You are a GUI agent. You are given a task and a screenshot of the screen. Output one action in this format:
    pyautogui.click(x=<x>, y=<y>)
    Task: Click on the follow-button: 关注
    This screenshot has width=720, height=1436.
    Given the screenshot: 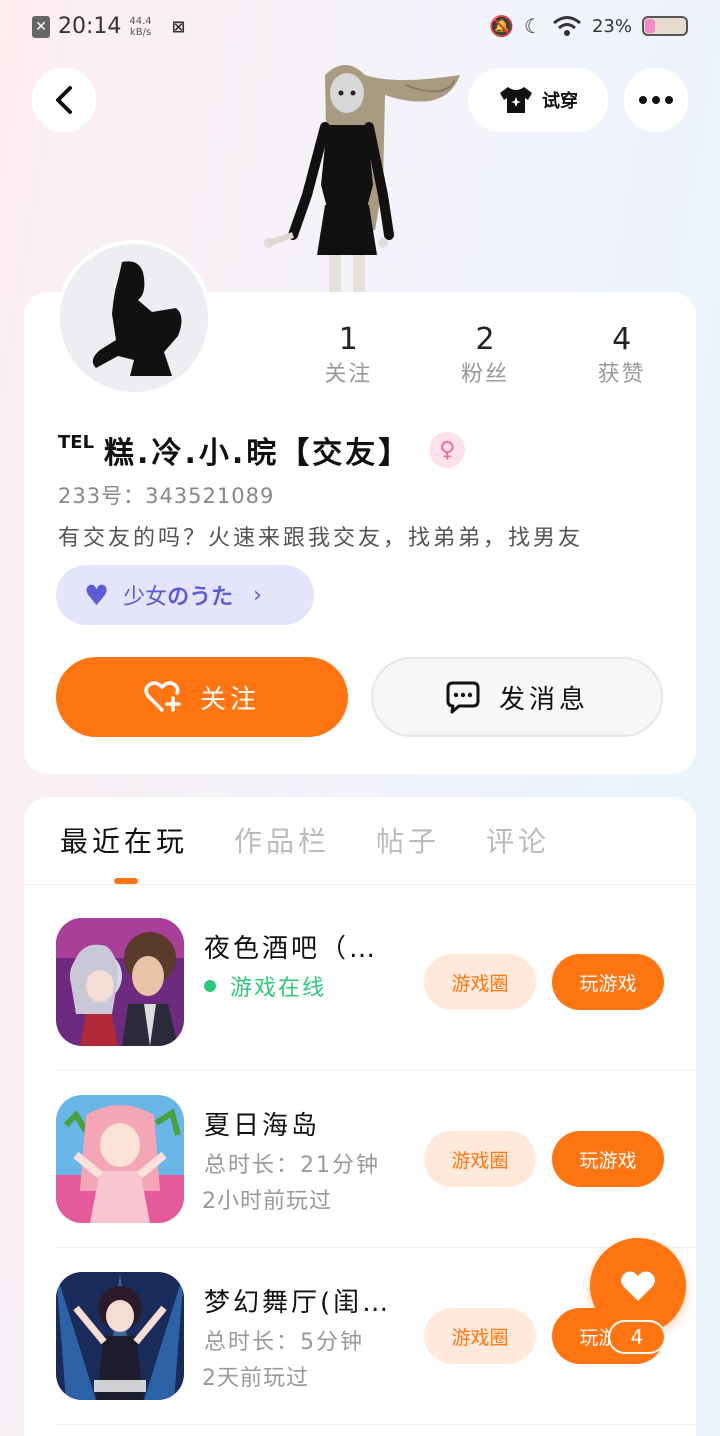 What is the action you would take?
    pyautogui.click(x=202, y=697)
    